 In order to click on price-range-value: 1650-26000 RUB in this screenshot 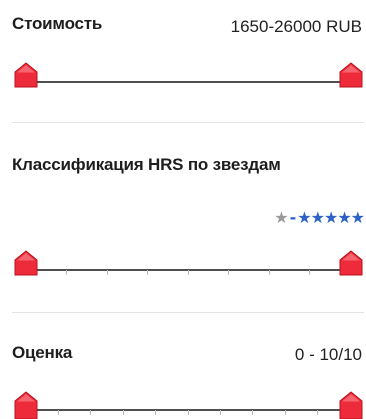, I will do `click(296, 26)`.